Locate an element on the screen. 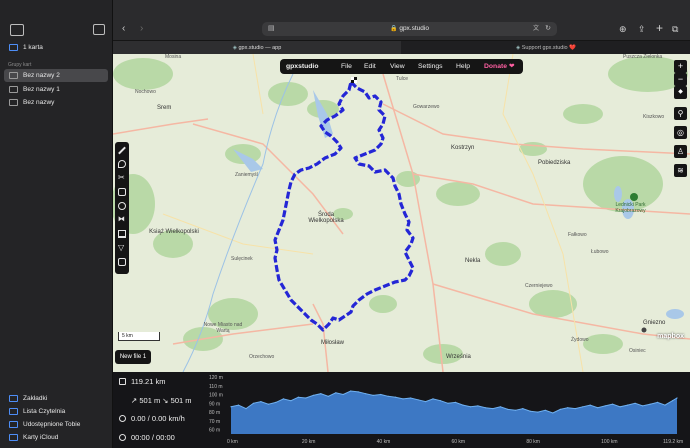 The height and width of the screenshot is (448, 690). y-tick-label: 70 m is located at coordinates (214, 422).